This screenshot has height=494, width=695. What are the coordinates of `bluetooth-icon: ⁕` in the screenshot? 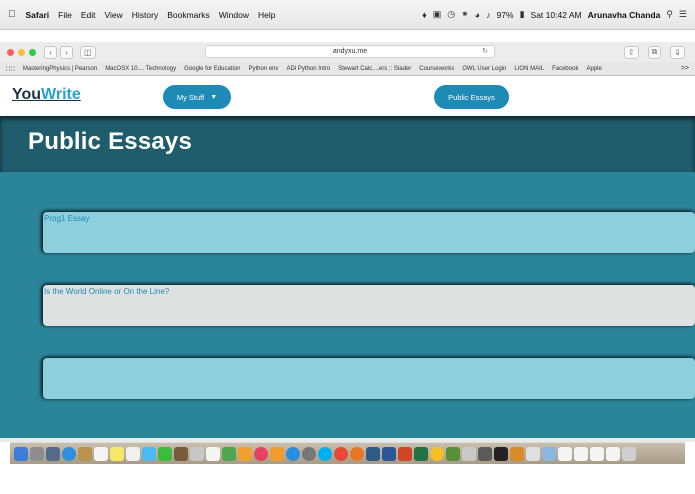 It's located at (465, 14).